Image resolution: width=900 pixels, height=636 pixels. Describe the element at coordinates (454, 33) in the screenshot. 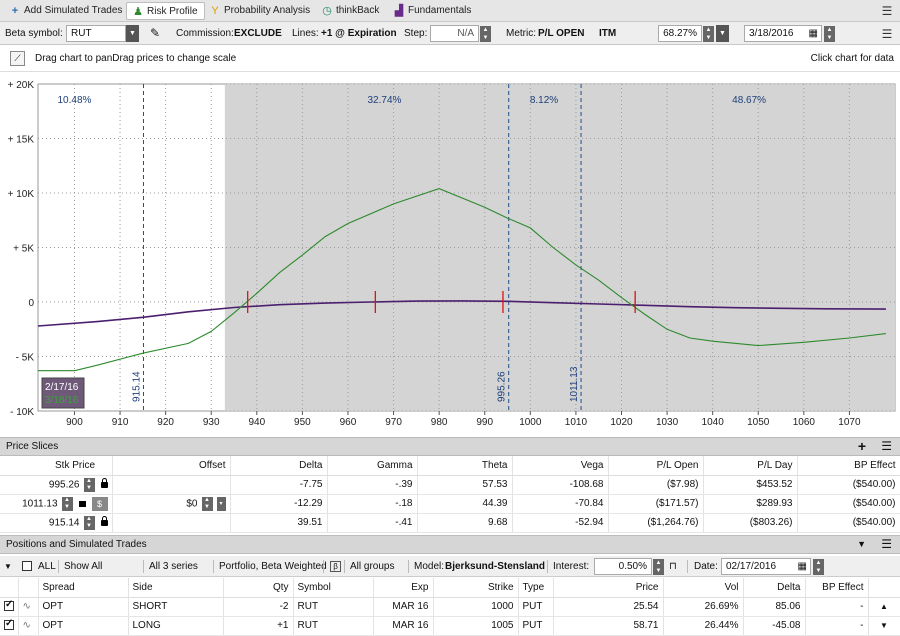

I see `step-input: N/A` at that location.